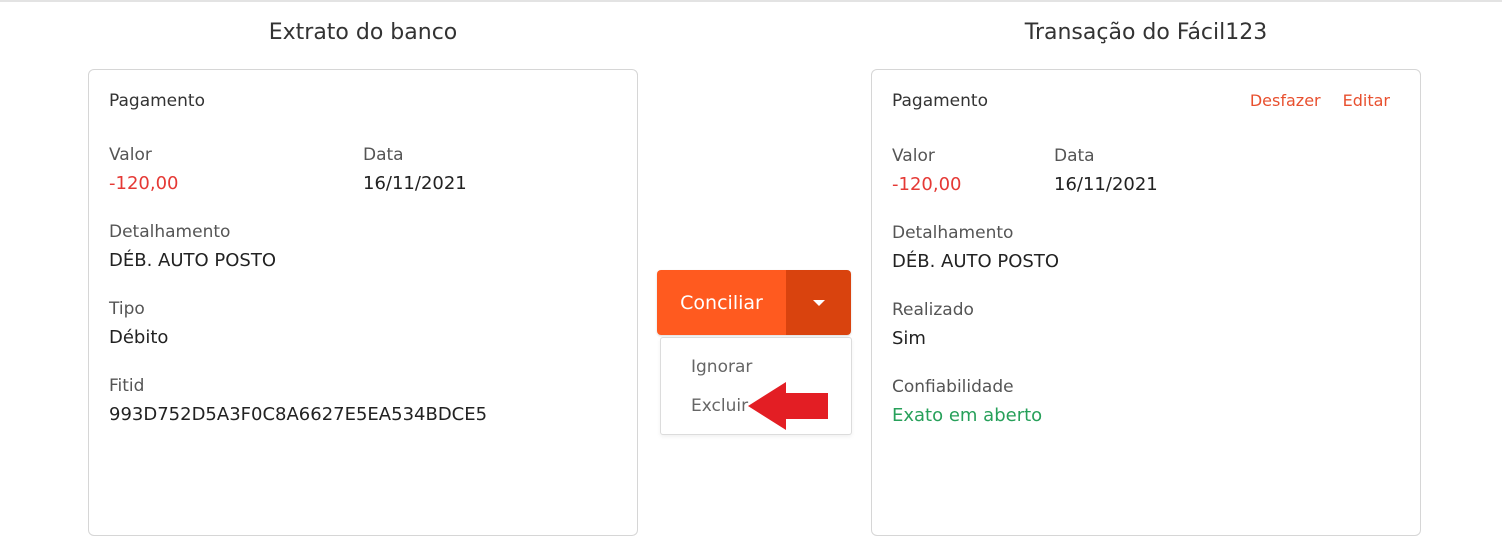 The height and width of the screenshot is (551, 1502). What do you see at coordinates (967, 415) in the screenshot?
I see `app-confiabilidade-value: Exato em aberto` at bounding box center [967, 415].